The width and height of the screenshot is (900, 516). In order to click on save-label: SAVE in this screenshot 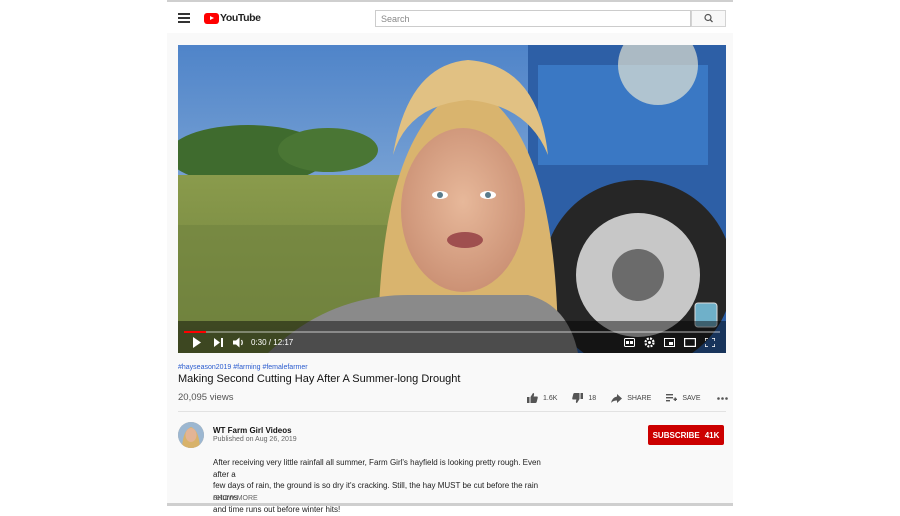, I will do `click(691, 398)`.